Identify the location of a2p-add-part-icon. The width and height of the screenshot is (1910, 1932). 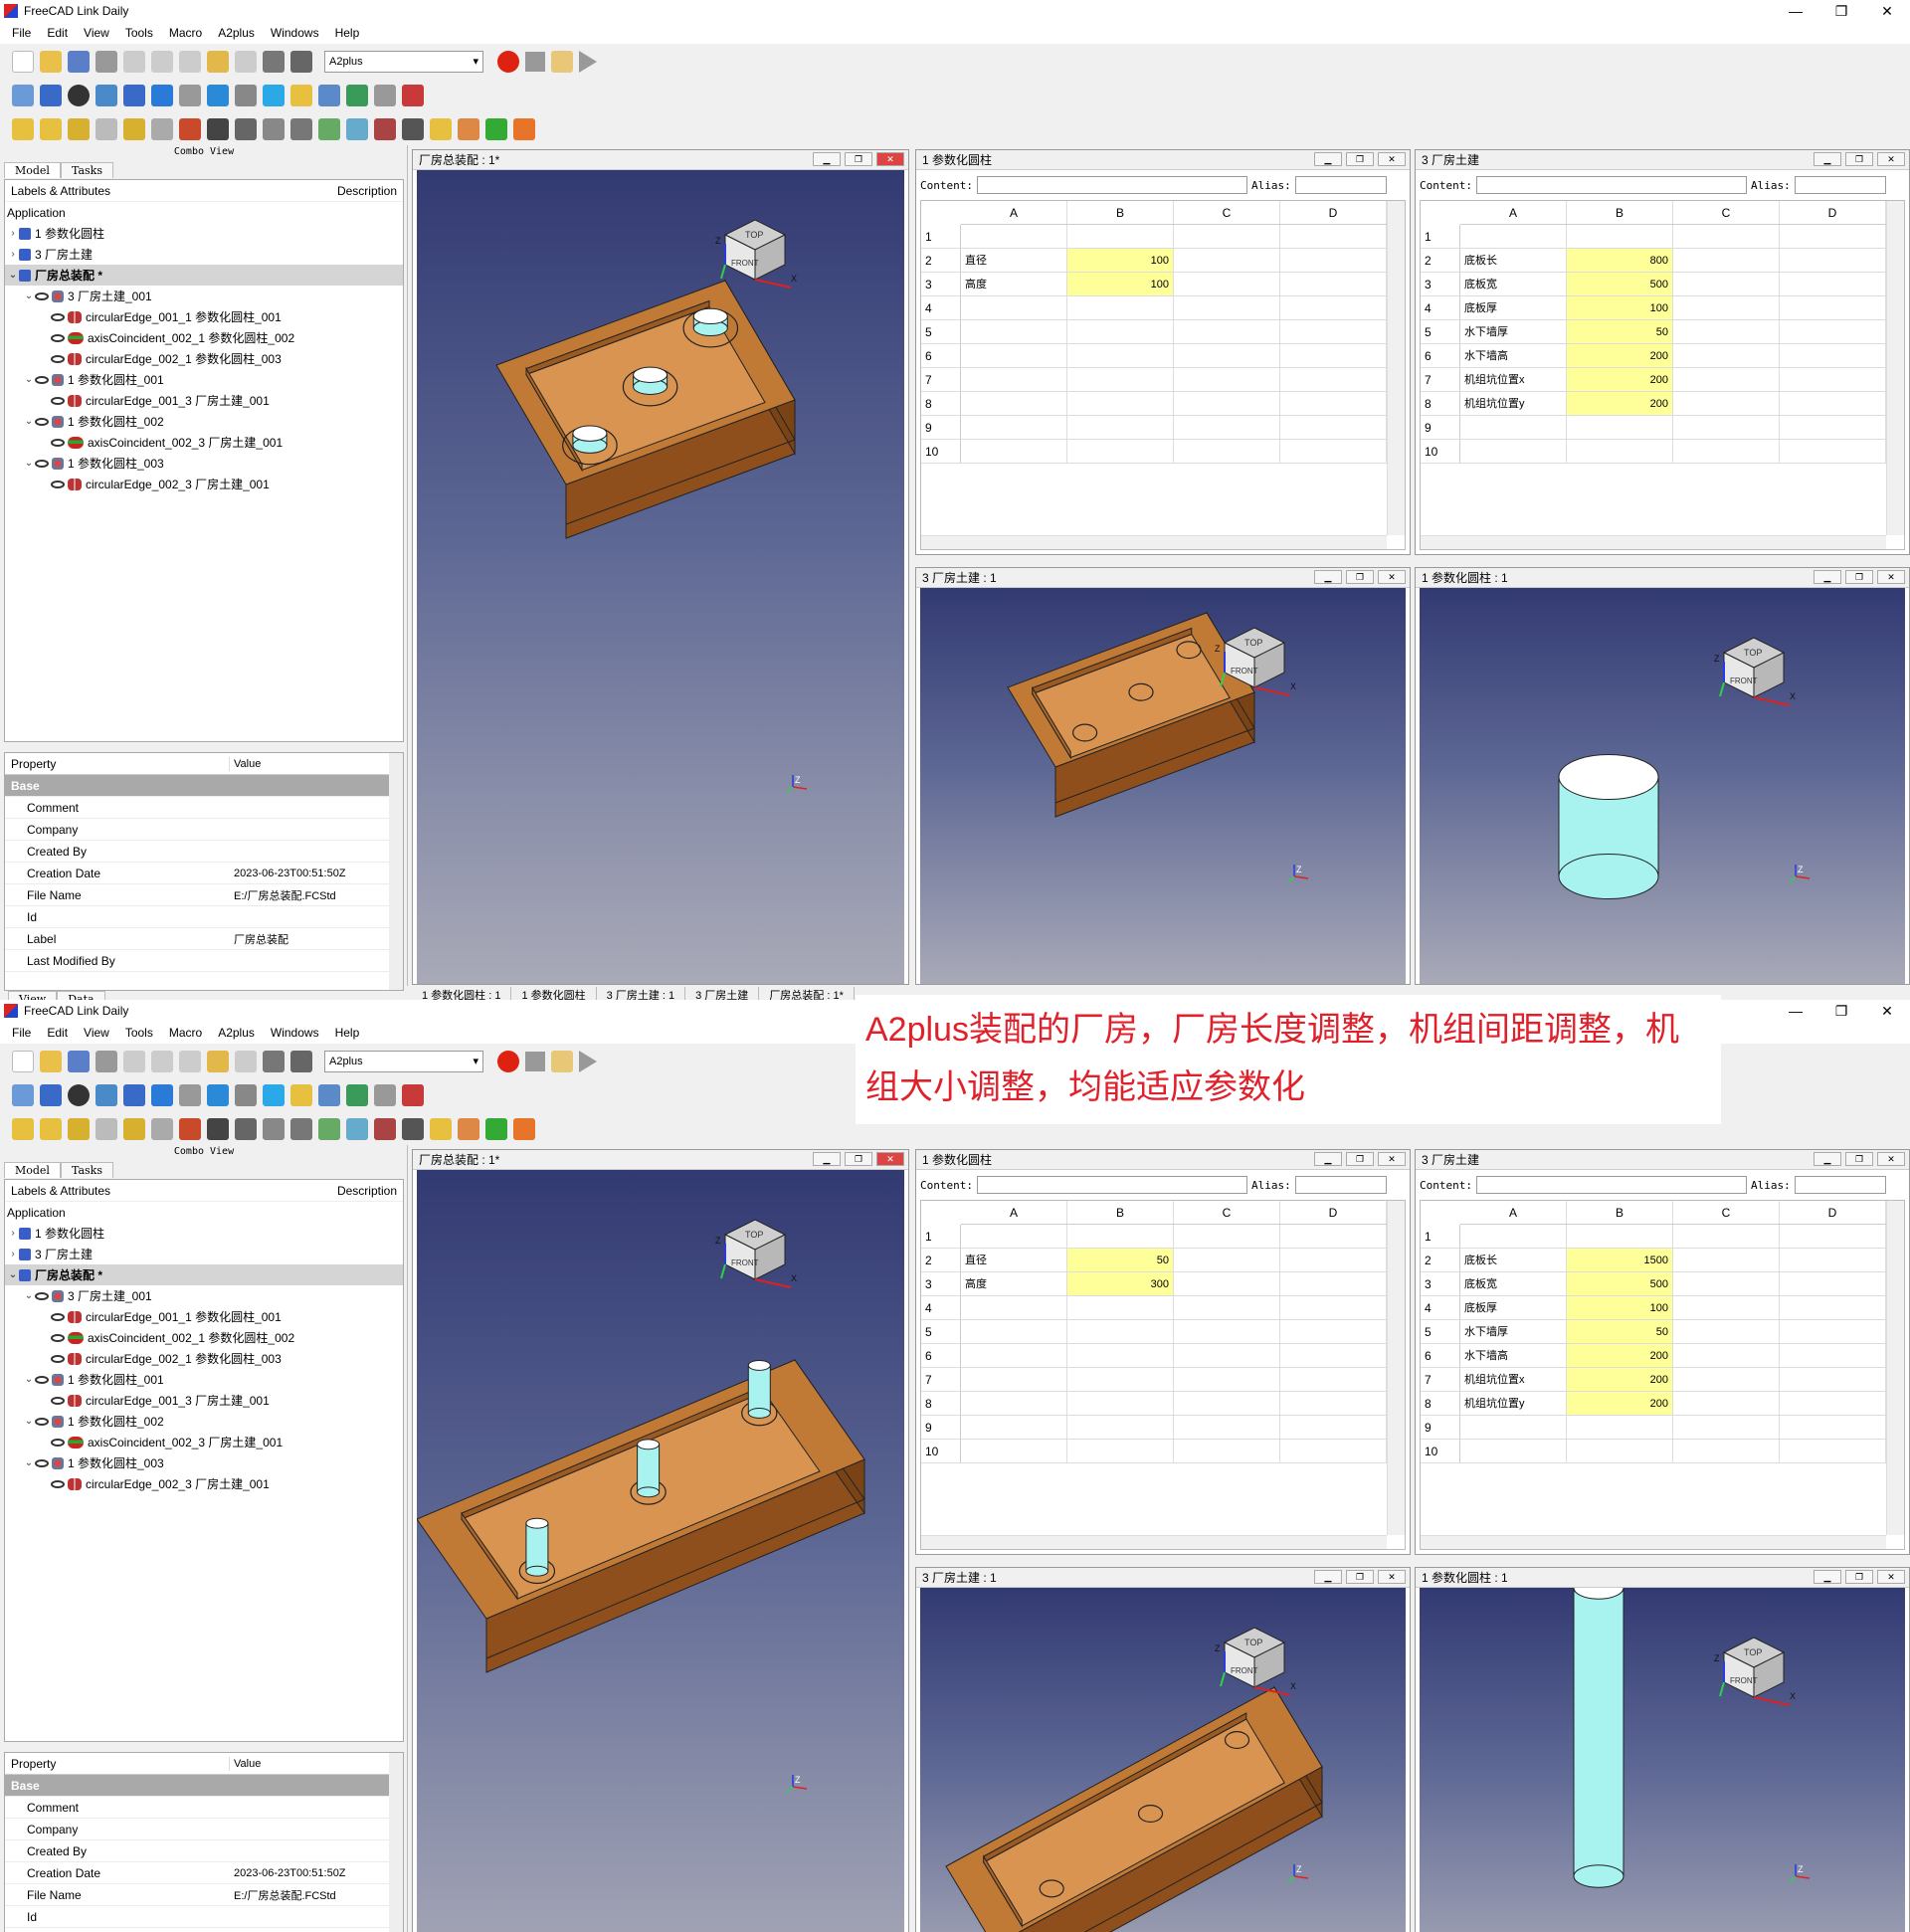
(23, 1129).